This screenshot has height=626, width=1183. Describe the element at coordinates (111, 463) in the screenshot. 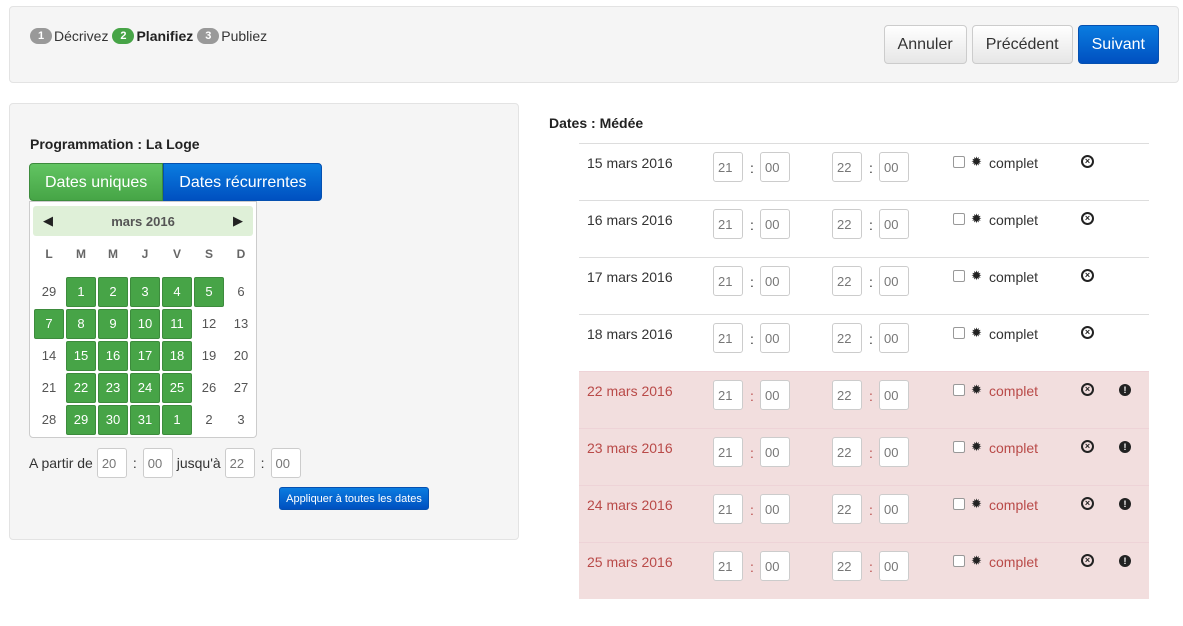

I see `from-hour-input` at that location.